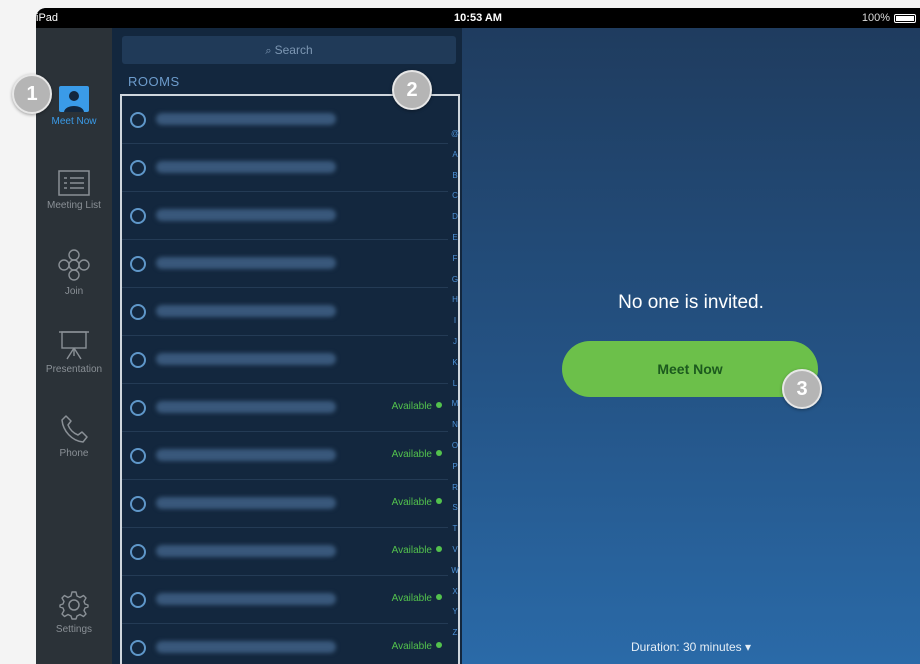 The image size is (920, 664). I want to click on nav-label: Phone, so click(74, 453).